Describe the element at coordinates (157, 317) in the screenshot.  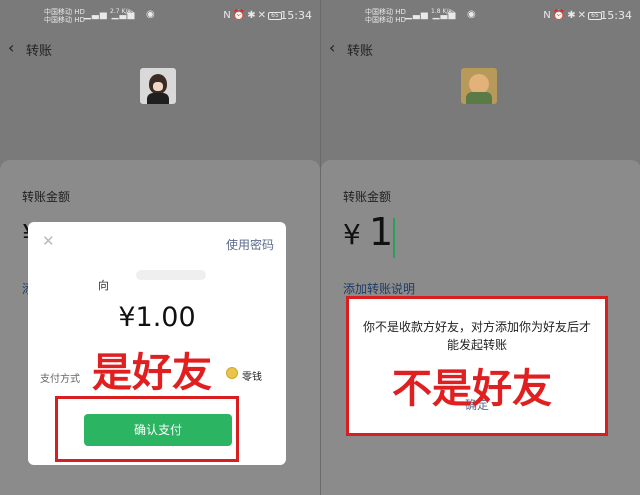
I see `pay-amount: ¥1.00` at that location.